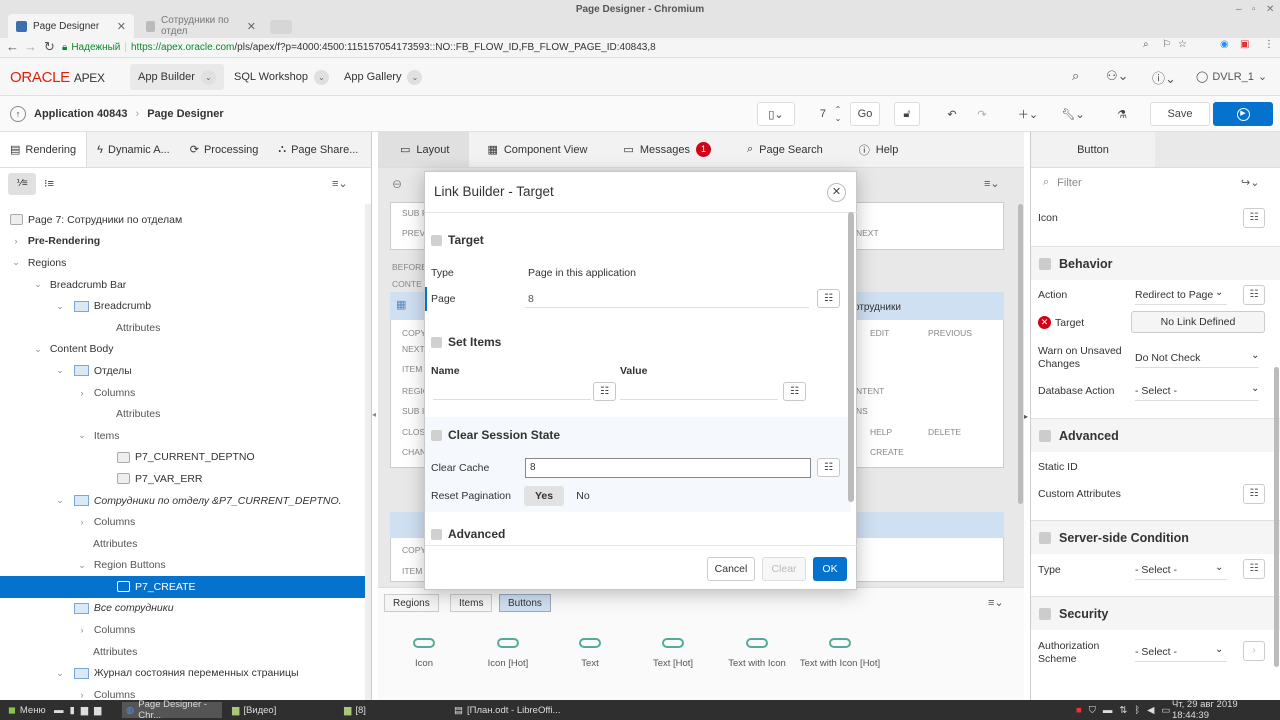  I want to click on value-list-button: ☷, so click(794, 391).